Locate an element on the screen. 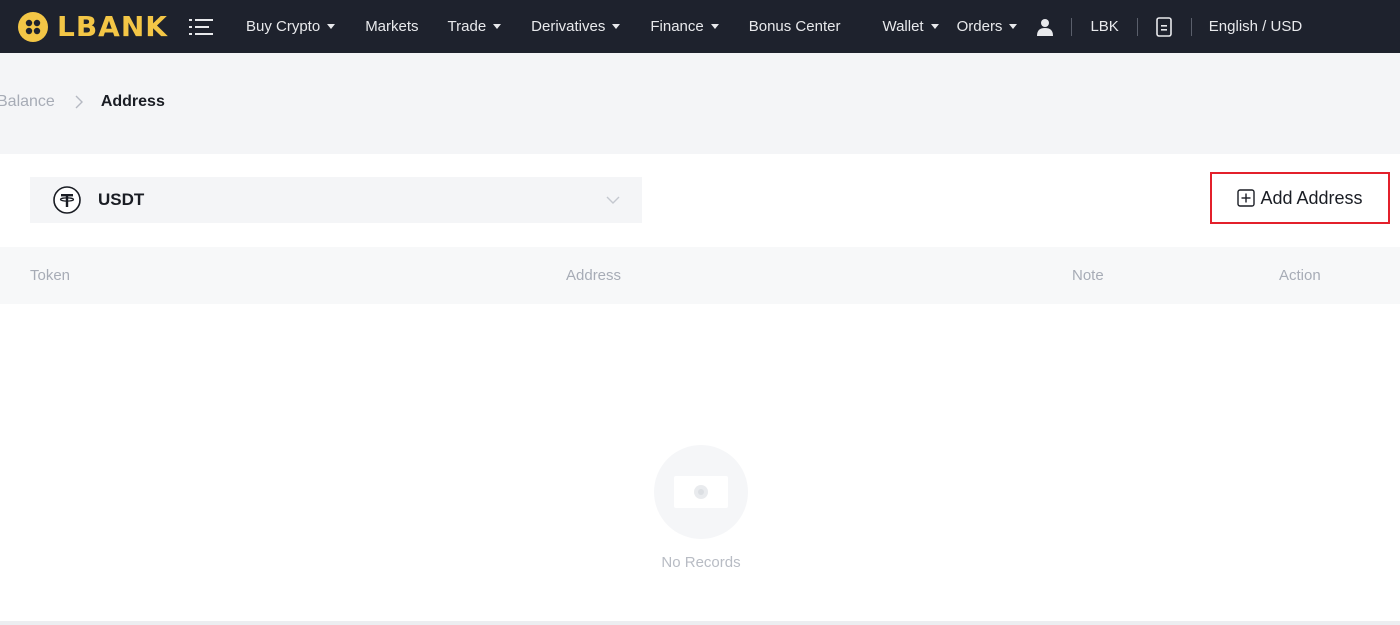 This screenshot has width=1400, height=625. column-header-token: Token is located at coordinates (50, 275).